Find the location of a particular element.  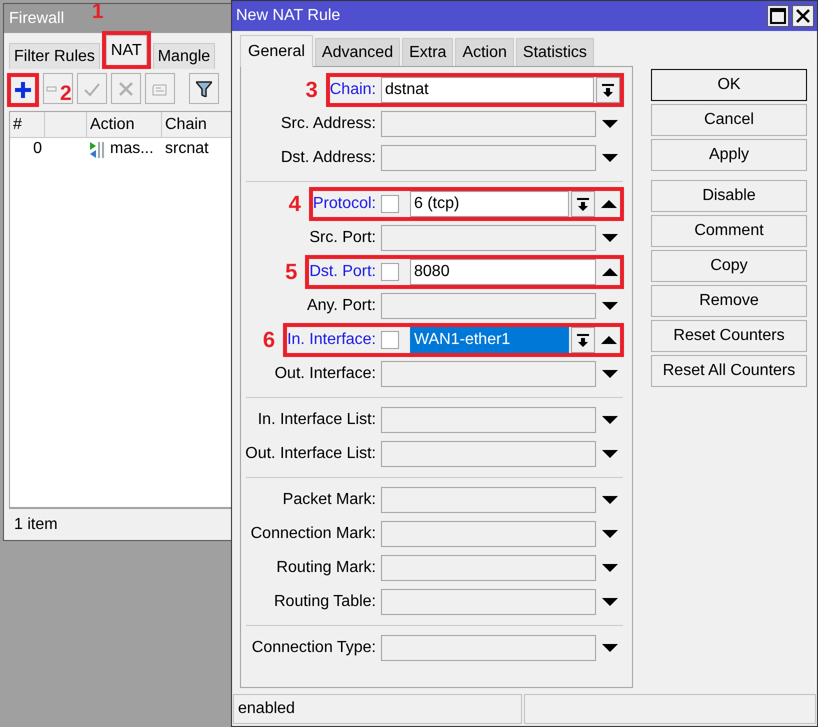

status-text: enabled is located at coordinates (377, 709).